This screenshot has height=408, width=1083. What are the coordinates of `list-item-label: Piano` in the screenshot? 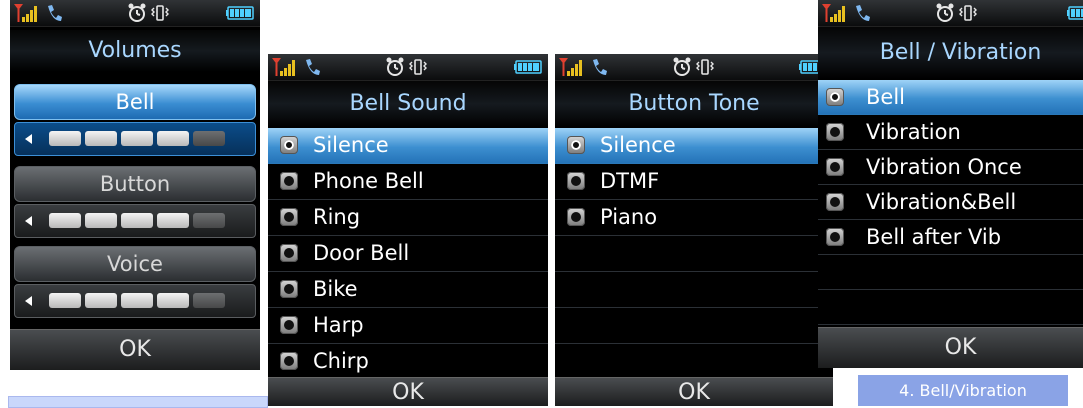 It's located at (629, 217).